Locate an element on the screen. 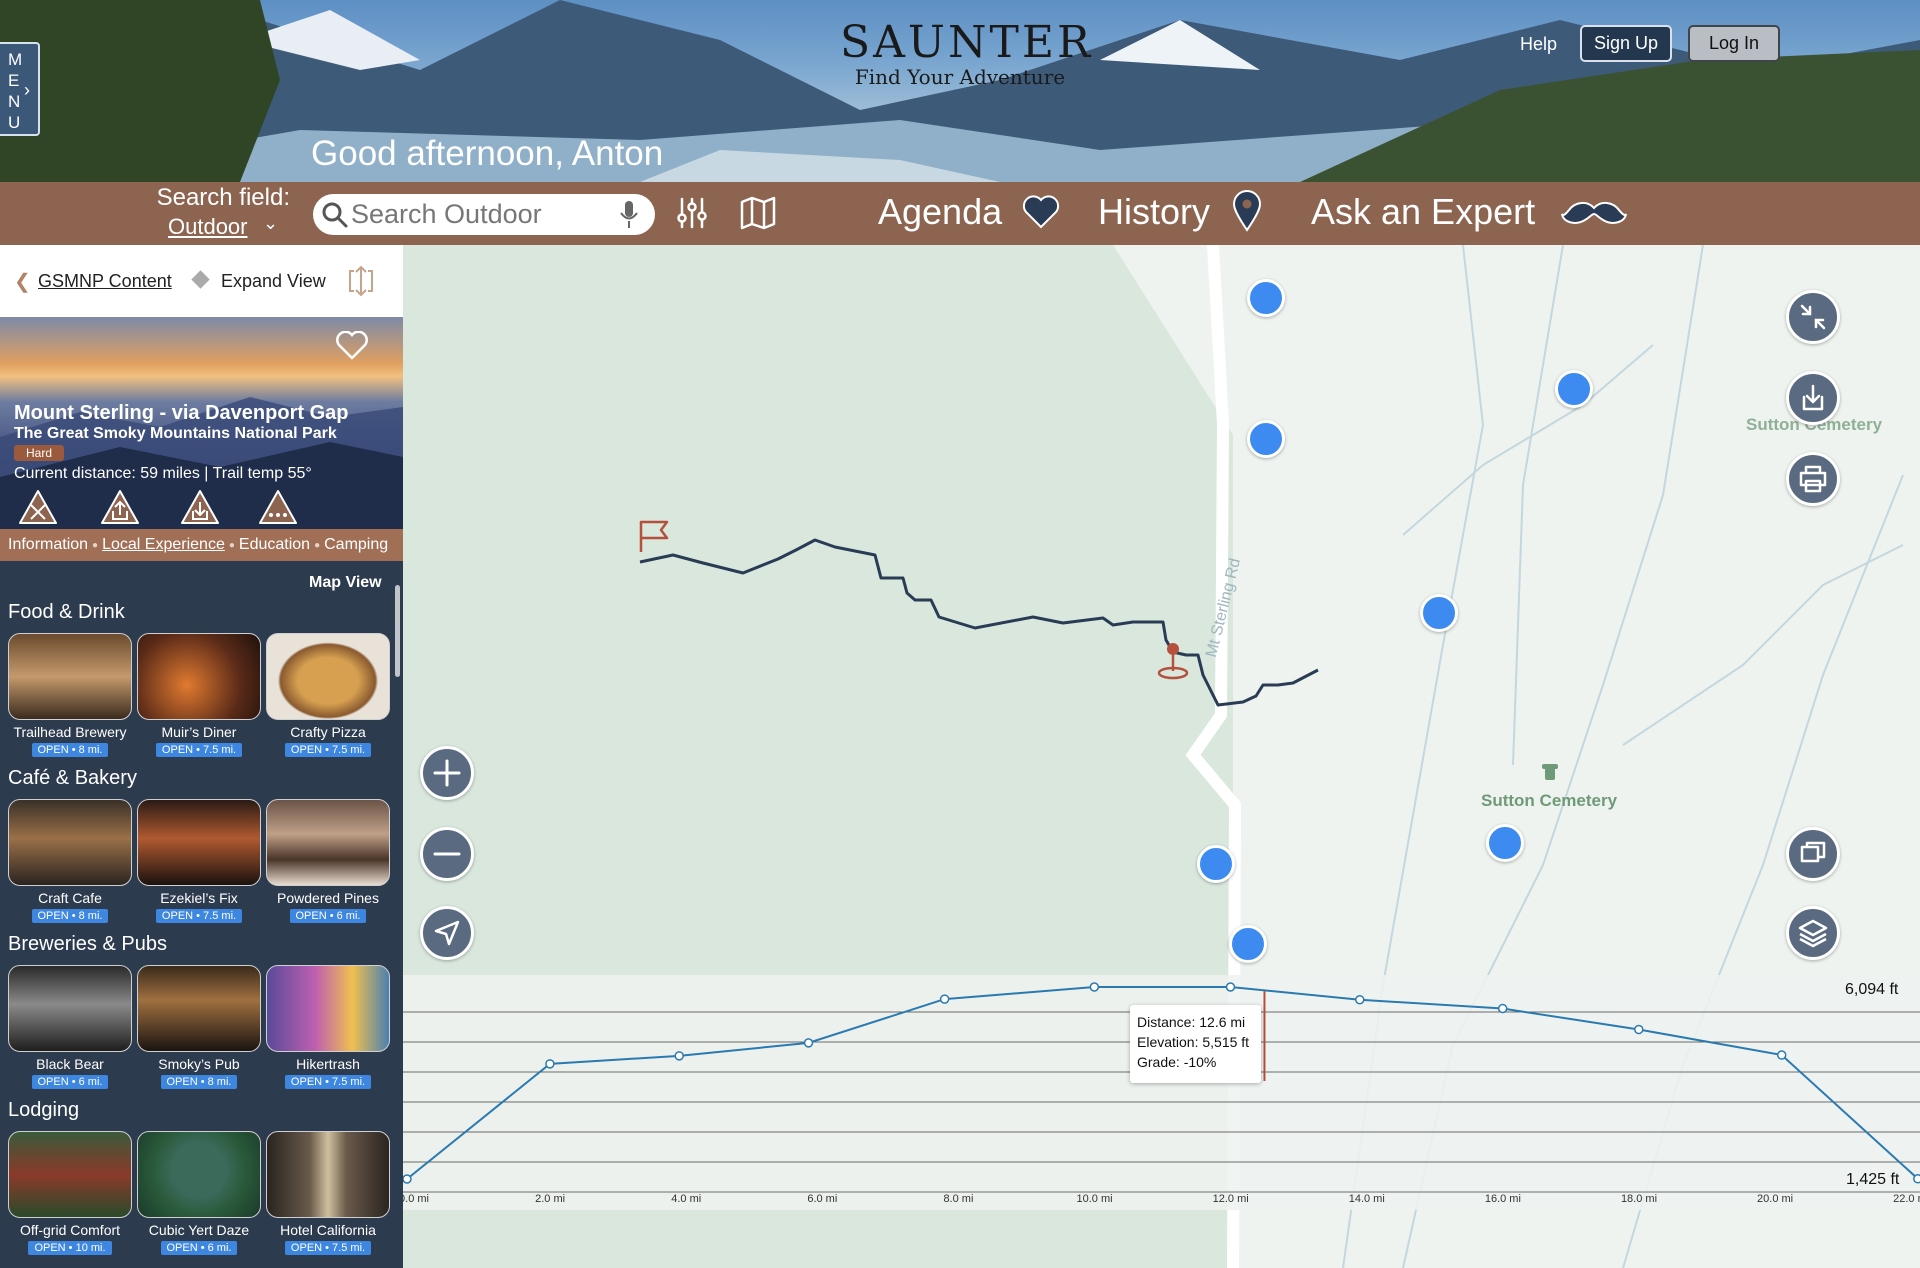  download-icon is located at coordinates (200, 507).